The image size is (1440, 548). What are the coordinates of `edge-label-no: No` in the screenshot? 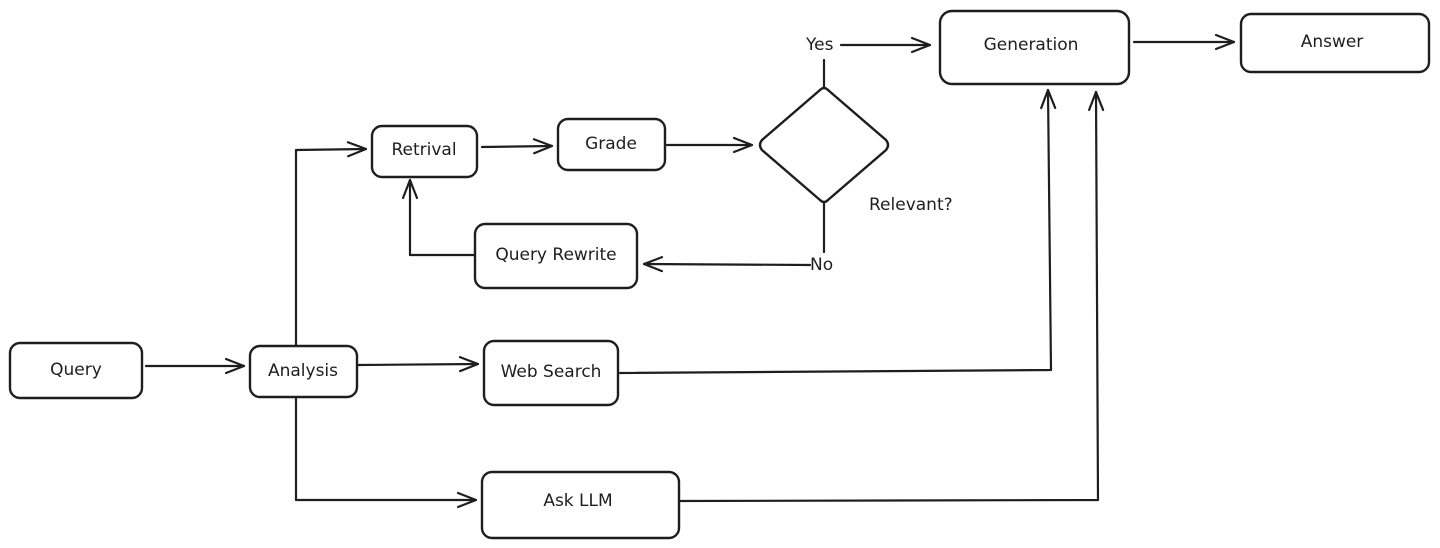 It's located at (821, 265).